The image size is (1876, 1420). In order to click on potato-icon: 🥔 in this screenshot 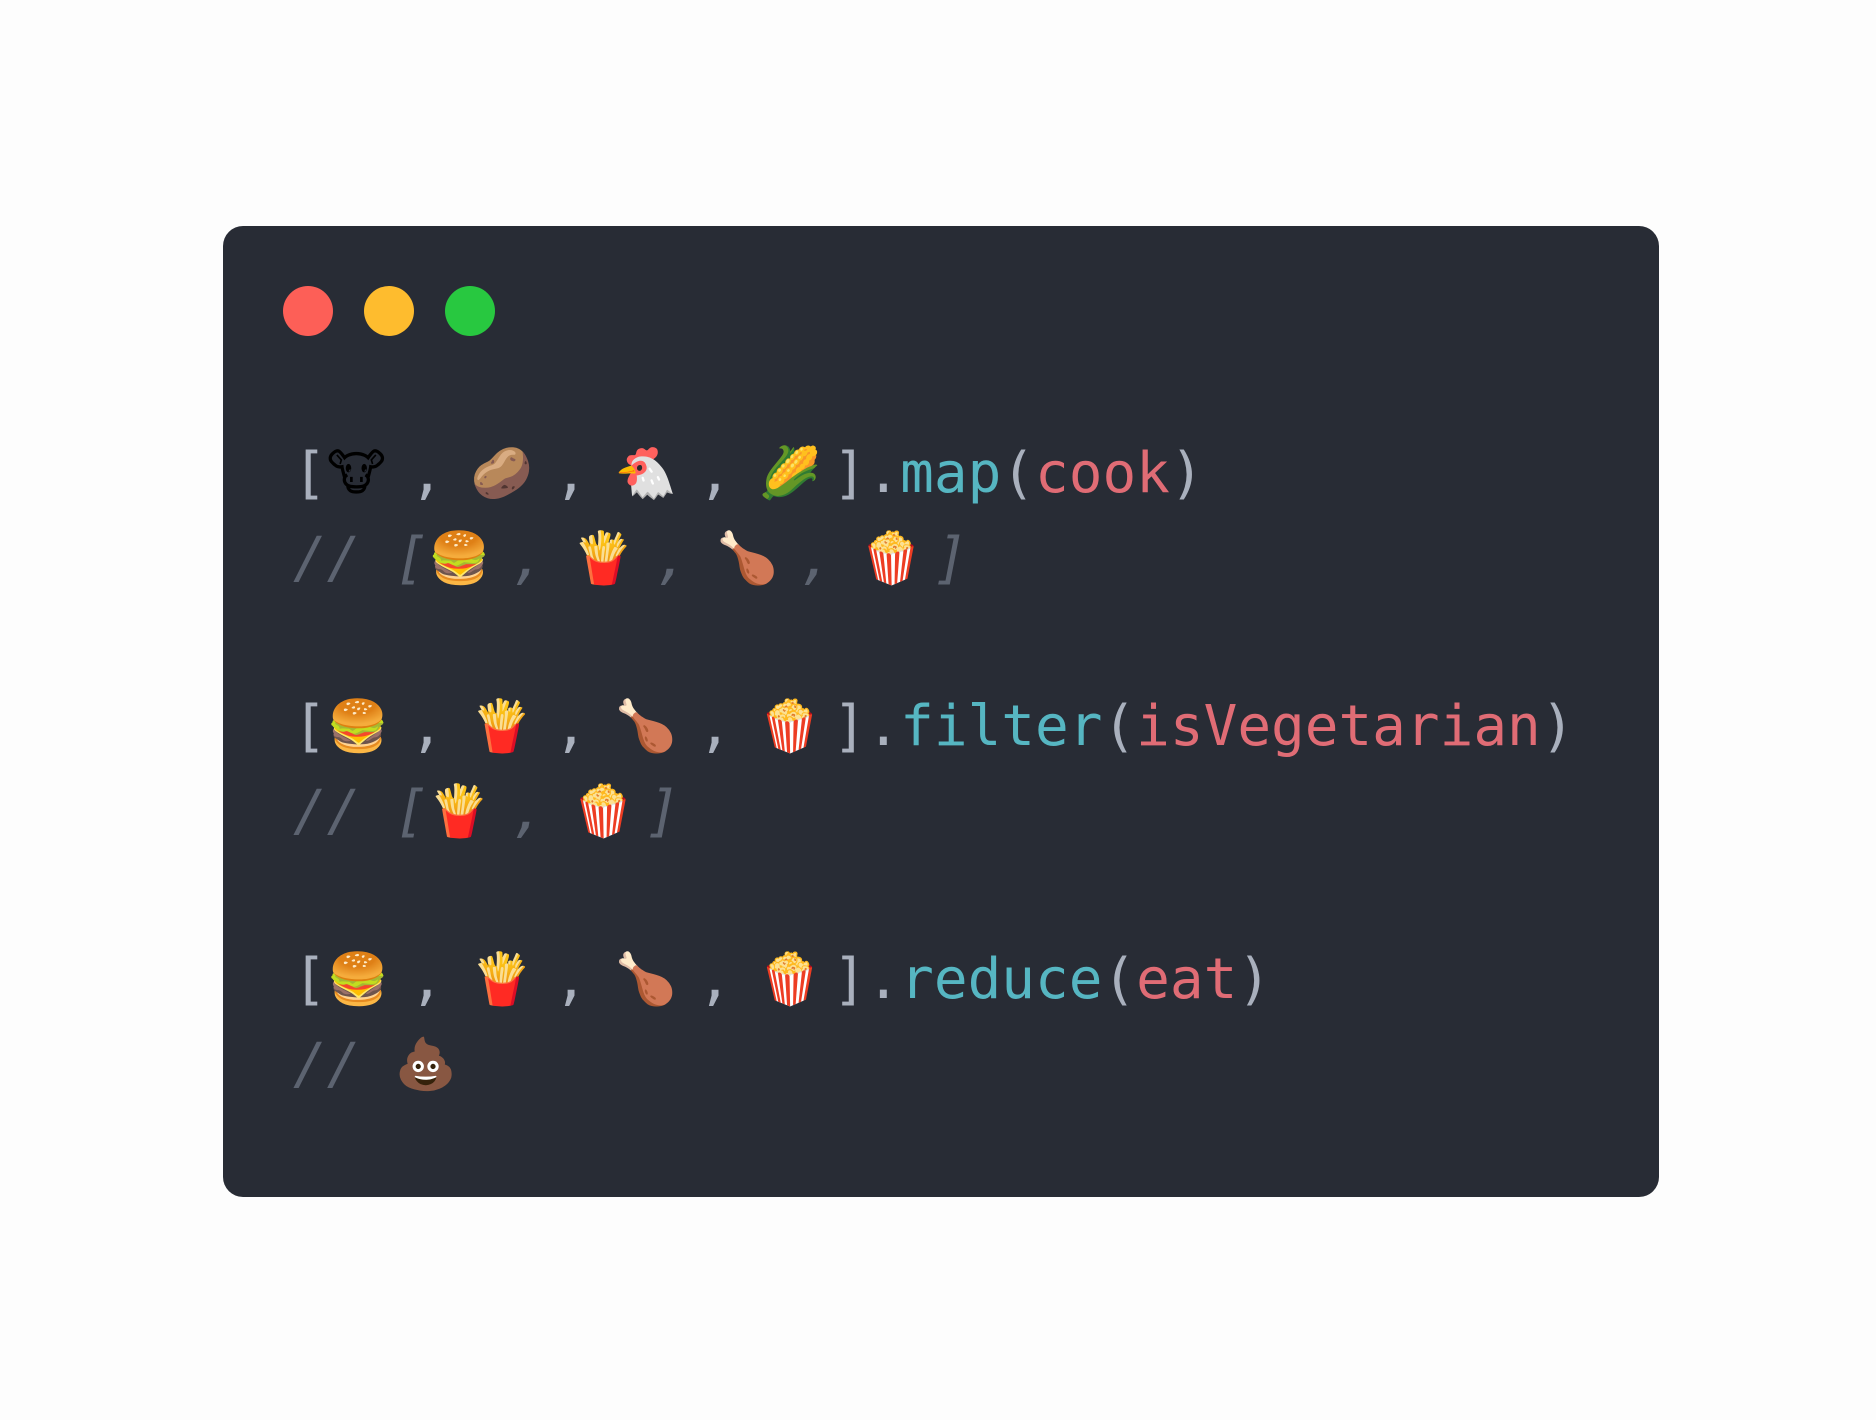, I will do `click(501, 473)`.